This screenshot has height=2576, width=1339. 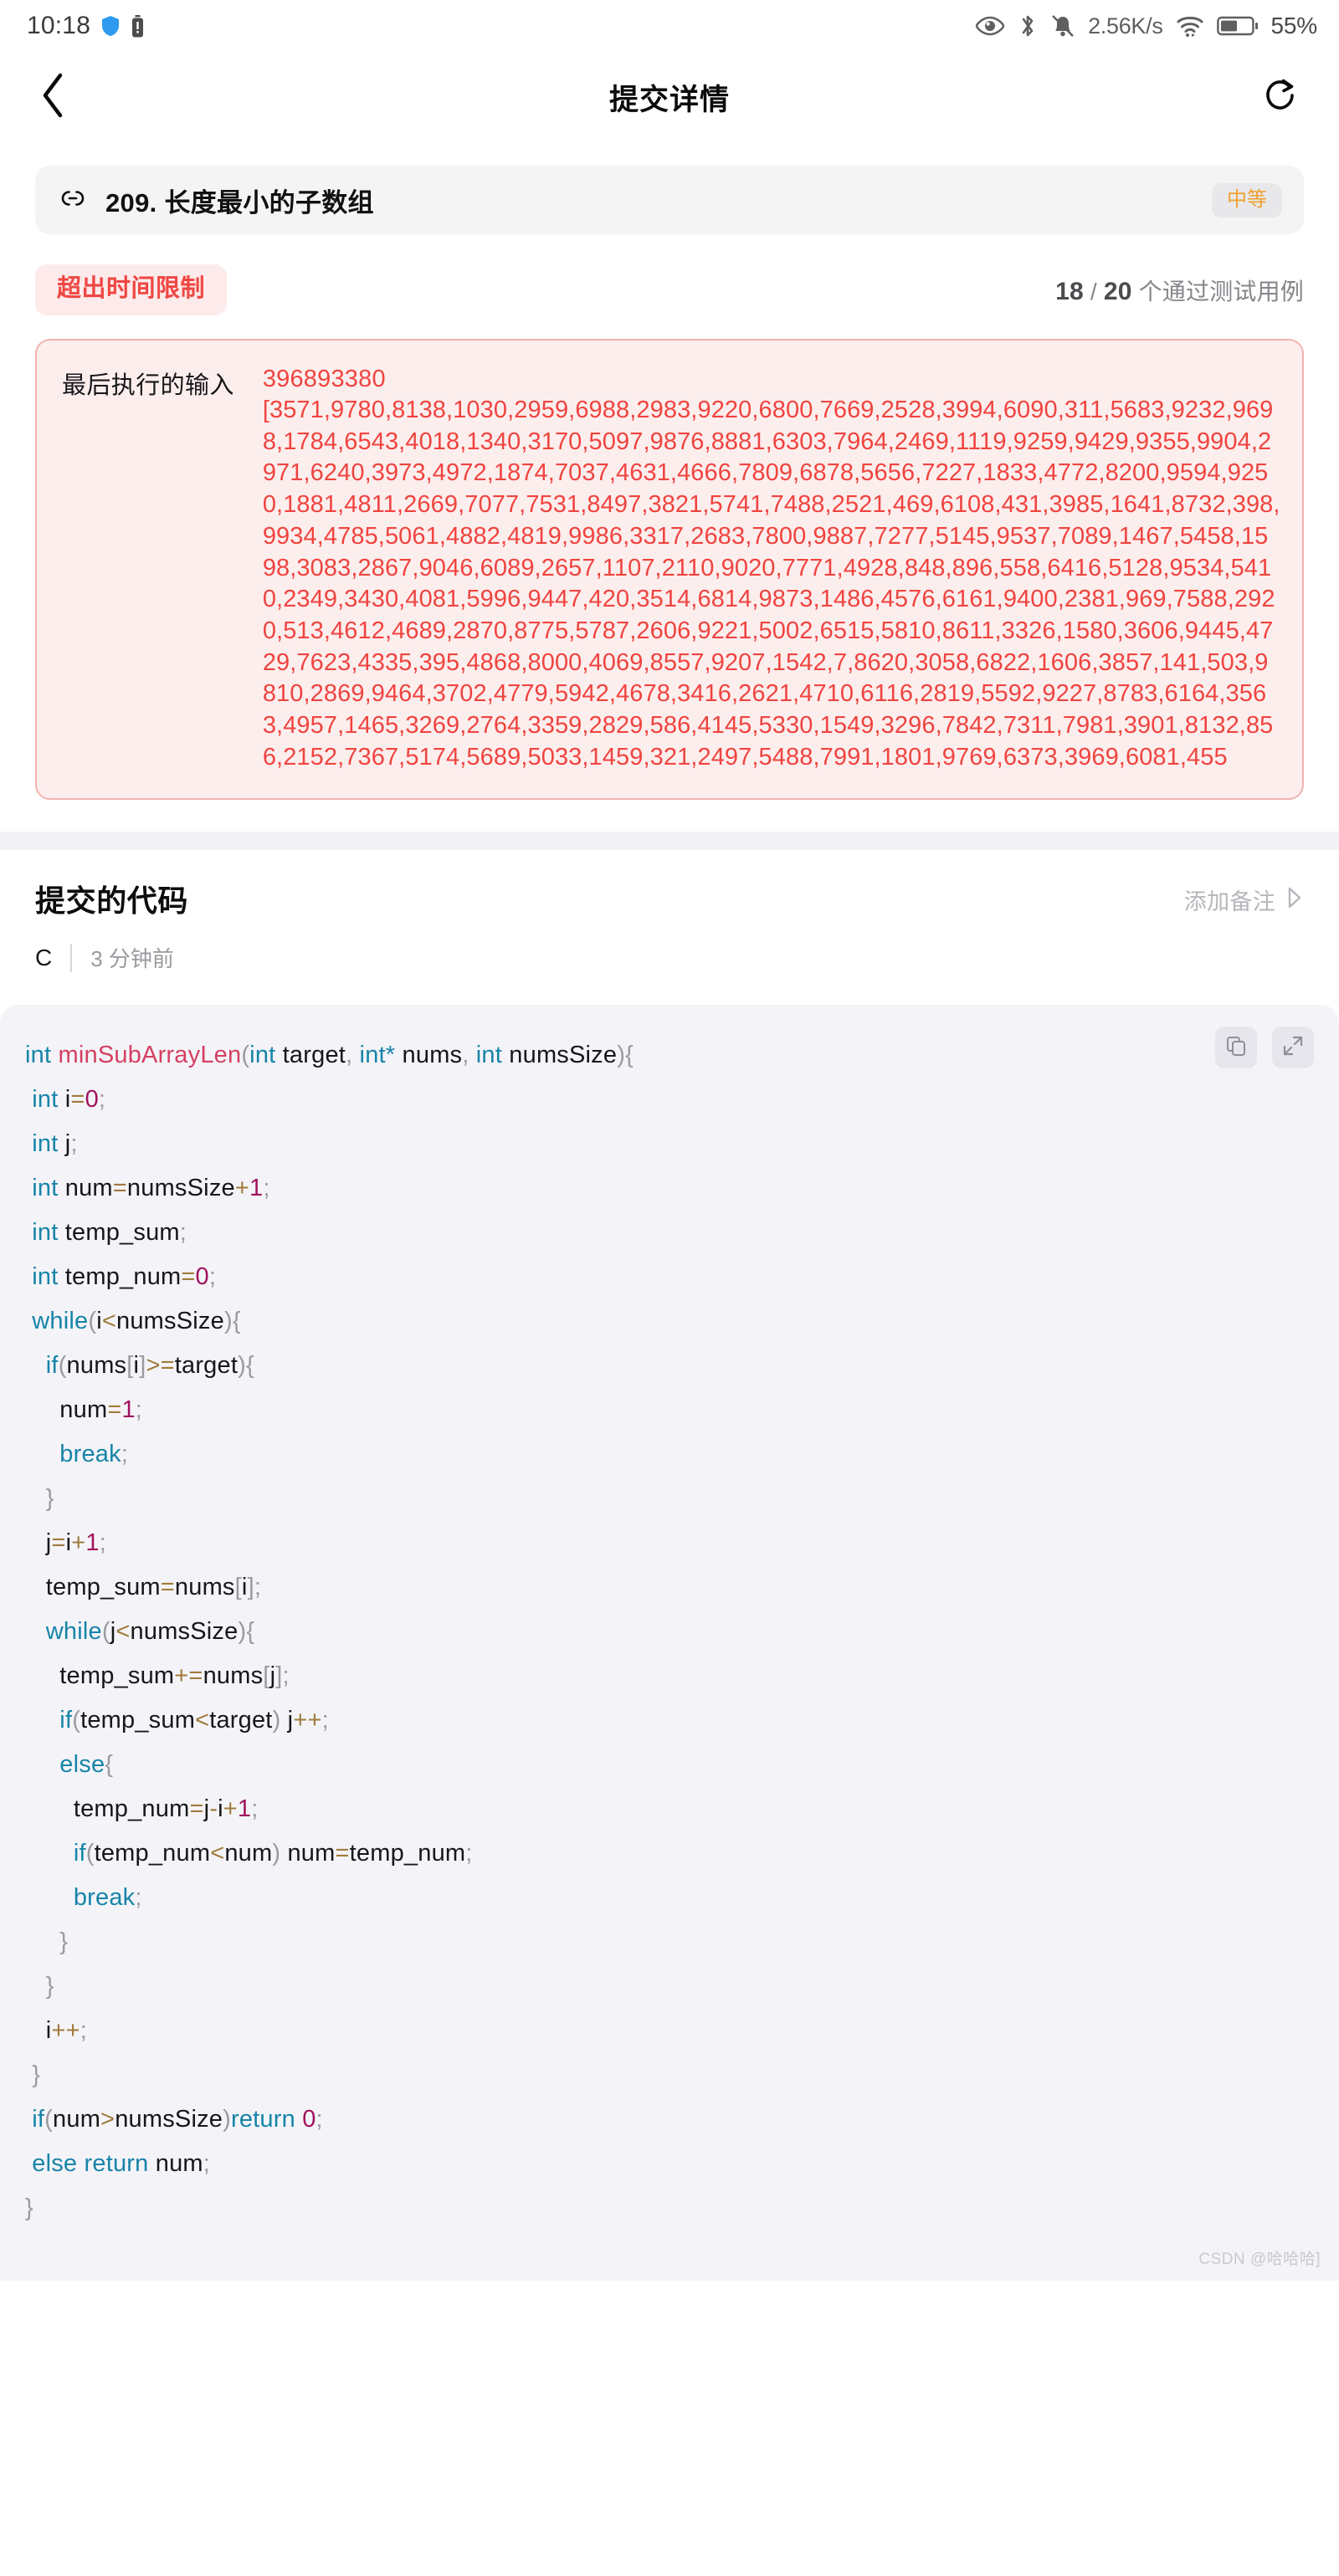 I want to click on section-divider, so click(x=669, y=842).